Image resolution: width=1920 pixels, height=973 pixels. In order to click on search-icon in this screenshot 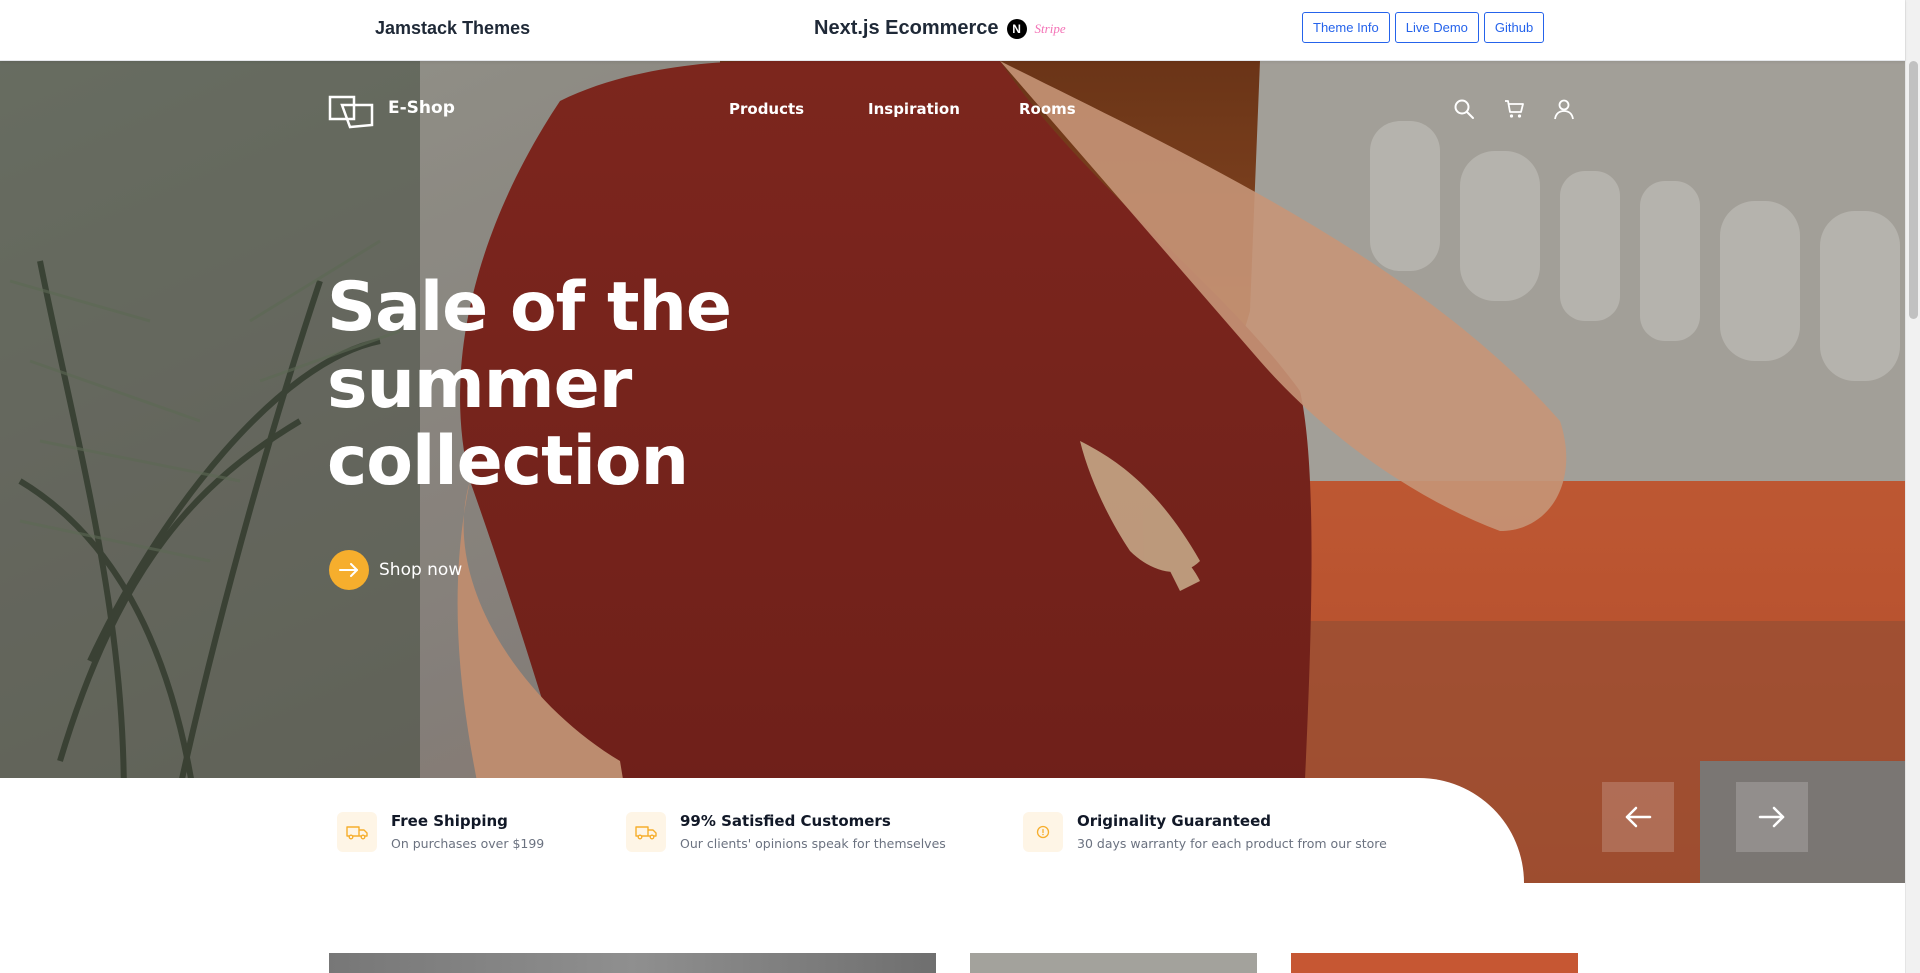, I will do `click(1464, 109)`.